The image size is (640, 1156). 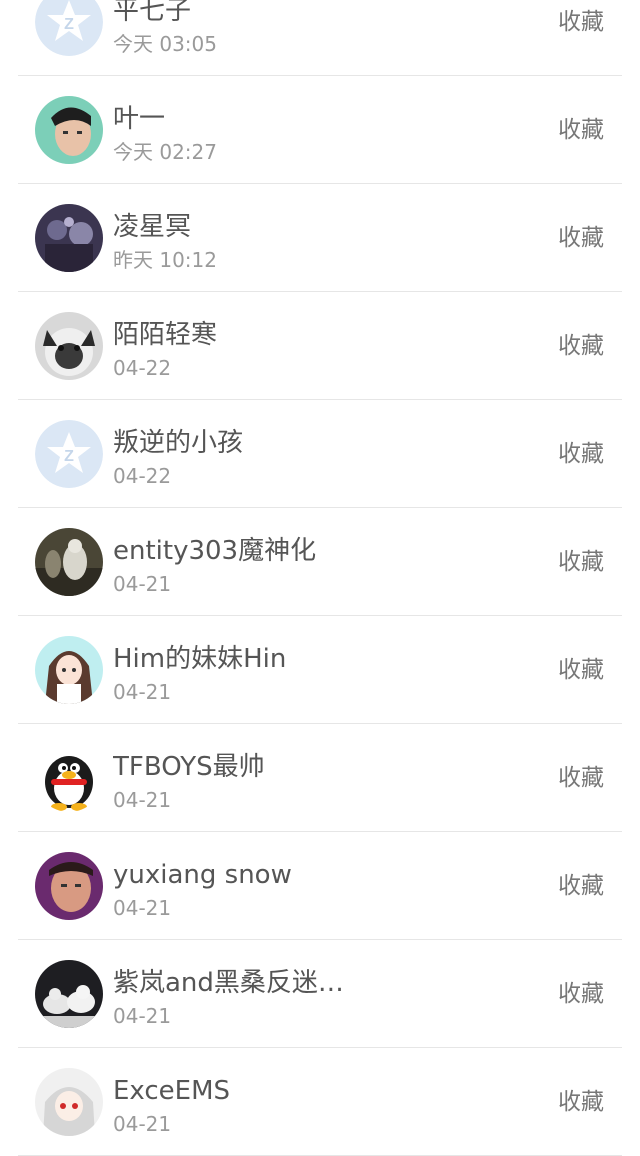 What do you see at coordinates (165, 335) in the screenshot?
I see `contact-name: 陌陌轻寒` at bounding box center [165, 335].